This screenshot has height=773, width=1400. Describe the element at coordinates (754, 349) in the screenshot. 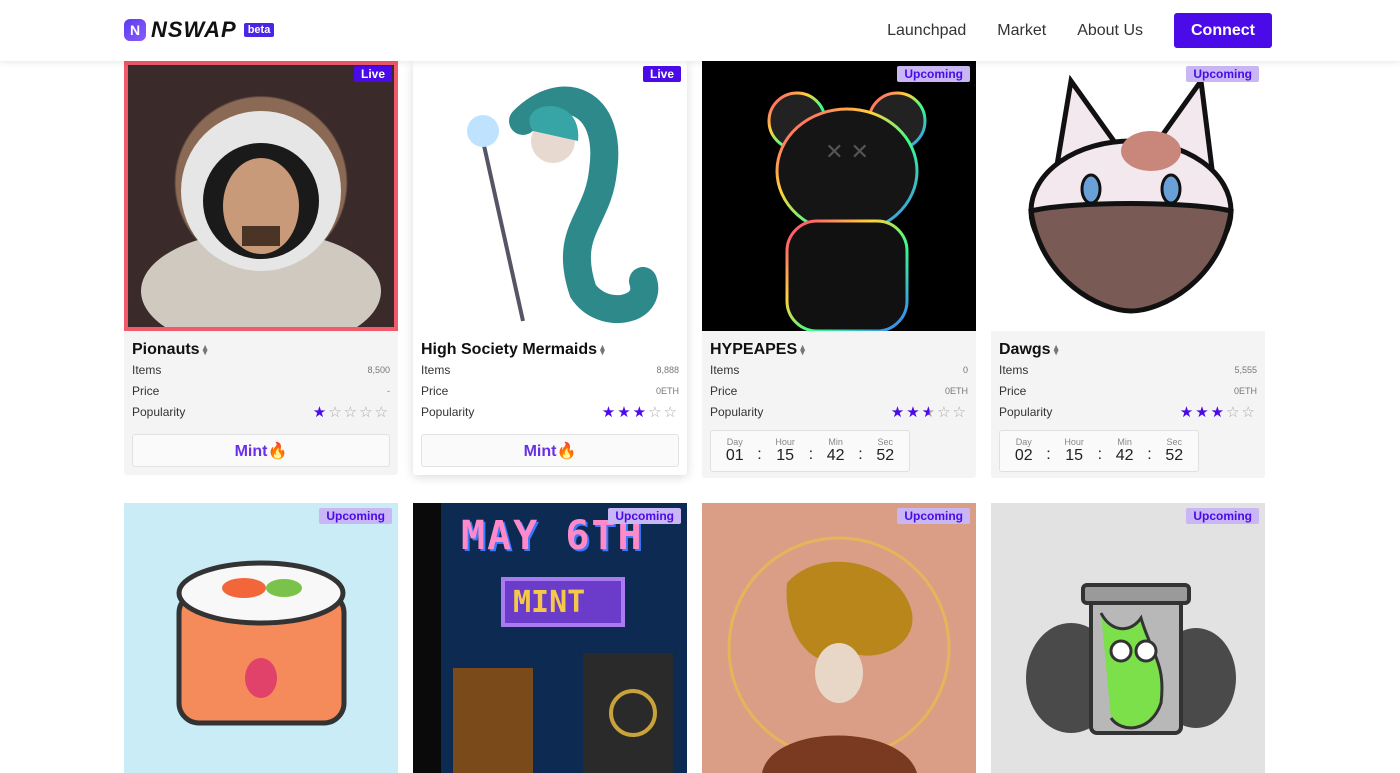

I see `collection-name: HYPEAPES` at that location.